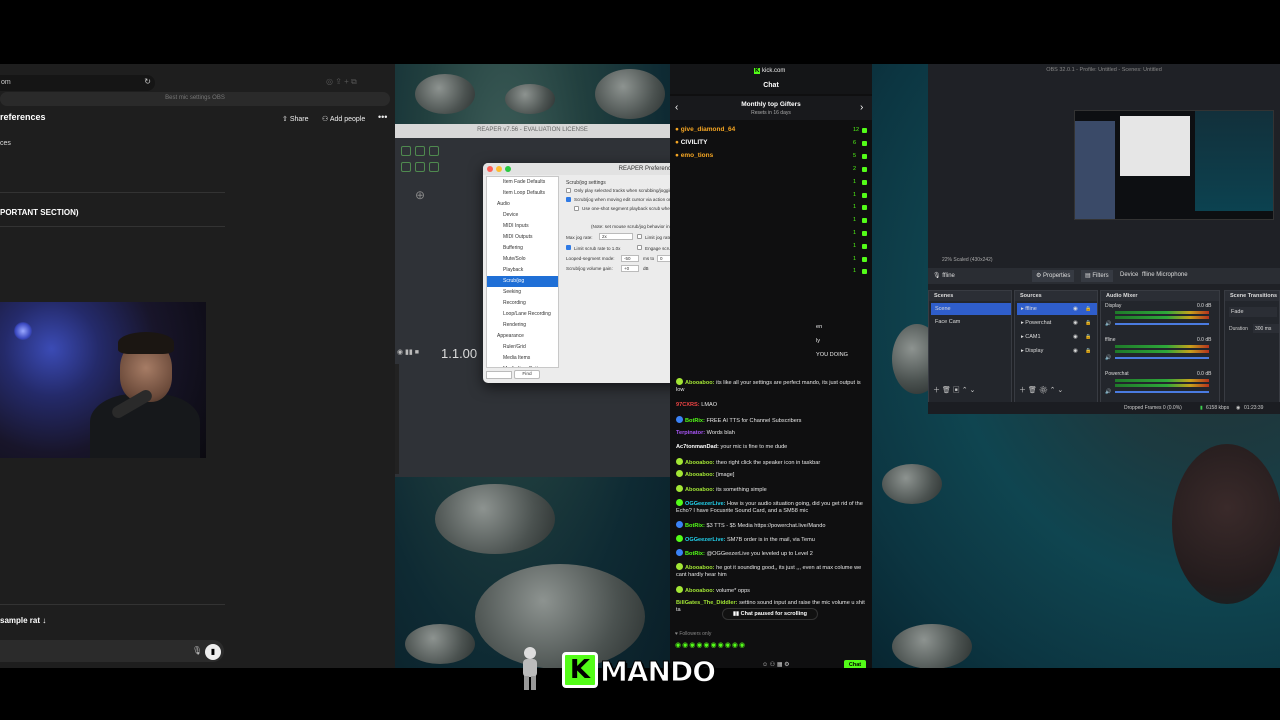  Describe the element at coordinates (639, 247) in the screenshot. I see `checkbox-engage-scrub` at that location.